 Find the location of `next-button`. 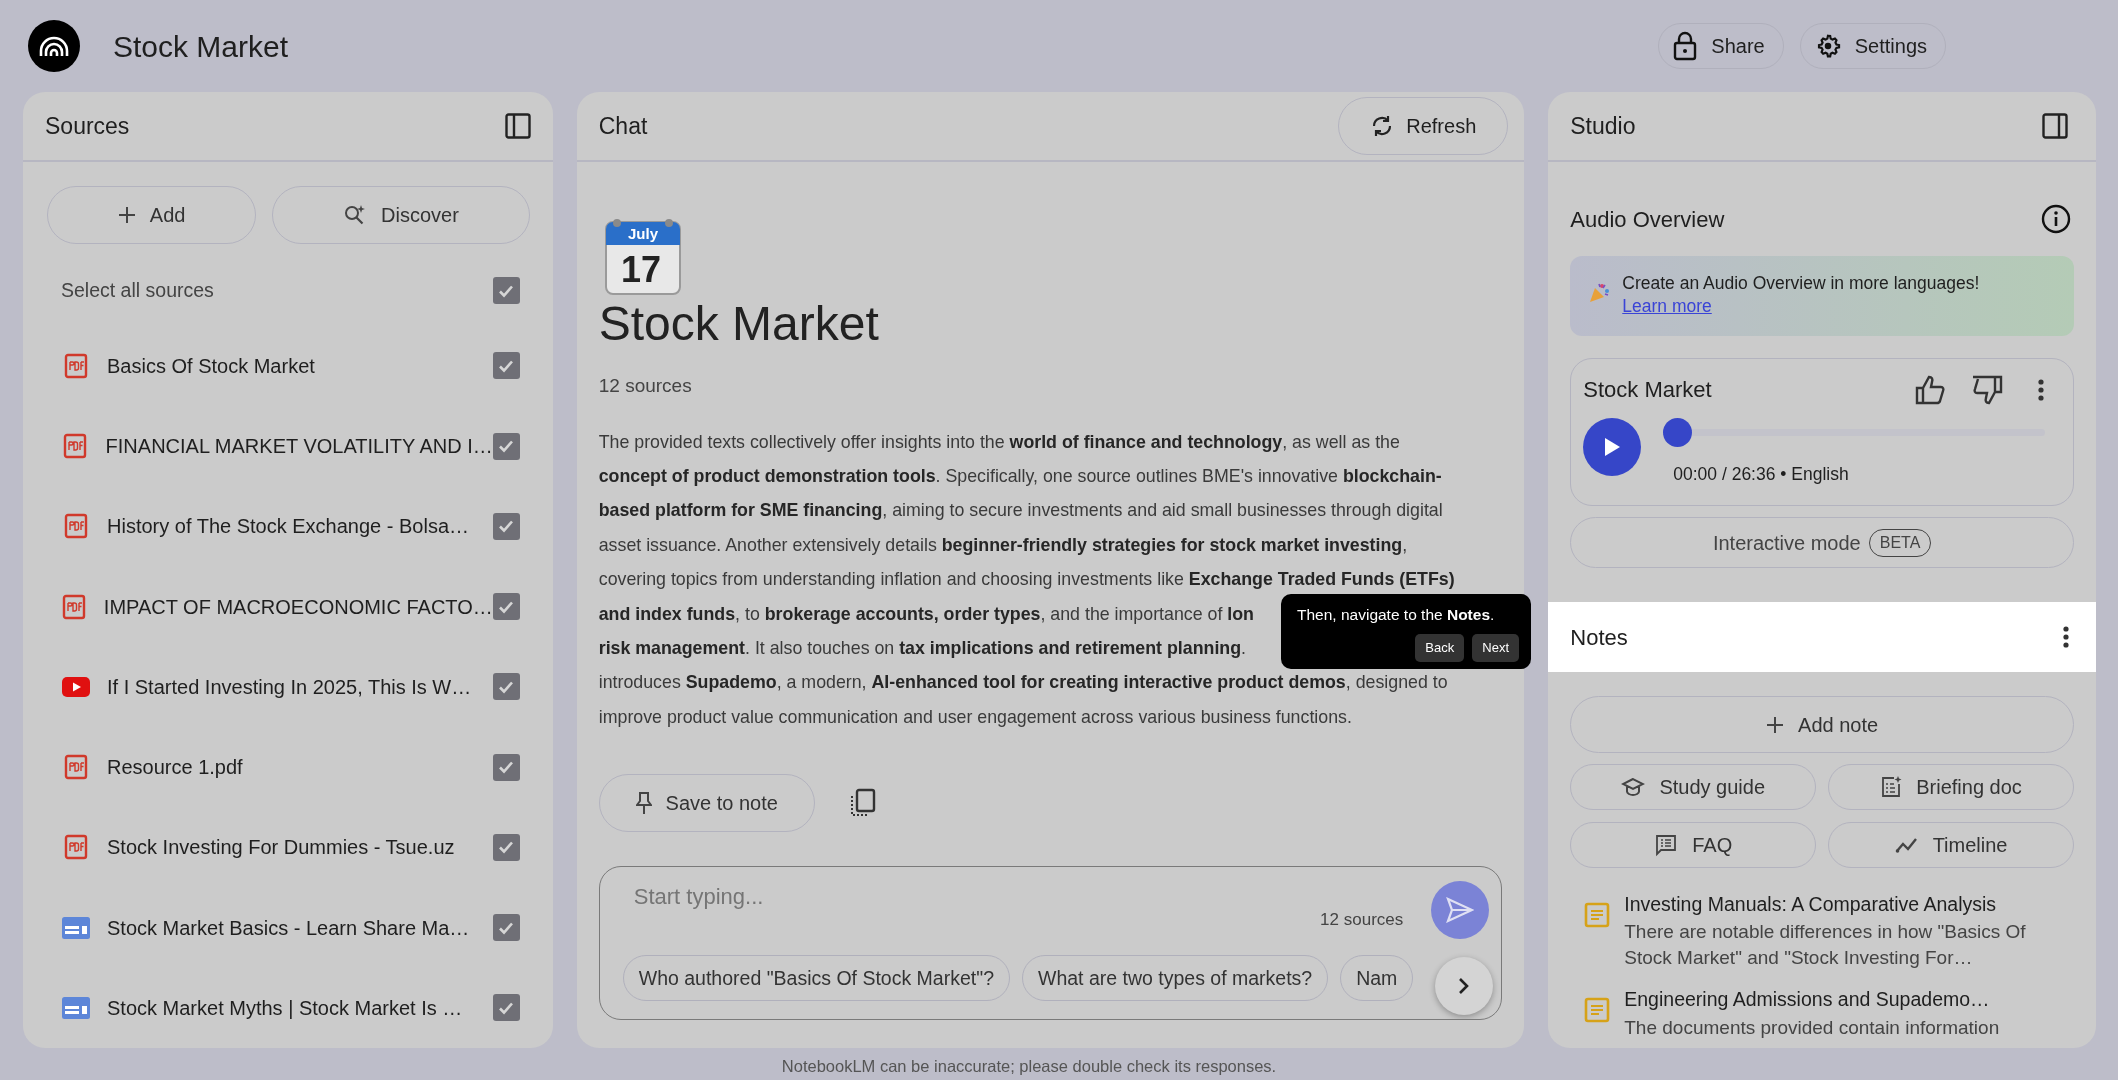

next-button is located at coordinates (1464, 986).